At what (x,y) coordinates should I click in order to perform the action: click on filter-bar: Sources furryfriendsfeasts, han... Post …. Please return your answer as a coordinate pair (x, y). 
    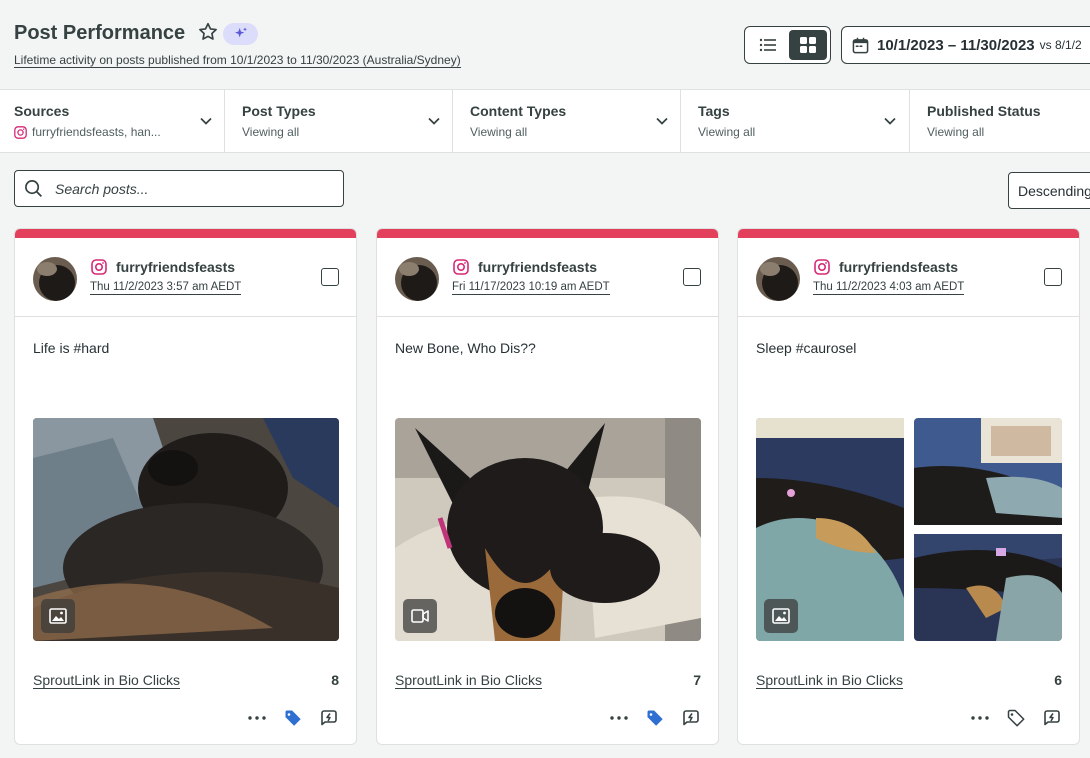
    Looking at the image, I should click on (545, 121).